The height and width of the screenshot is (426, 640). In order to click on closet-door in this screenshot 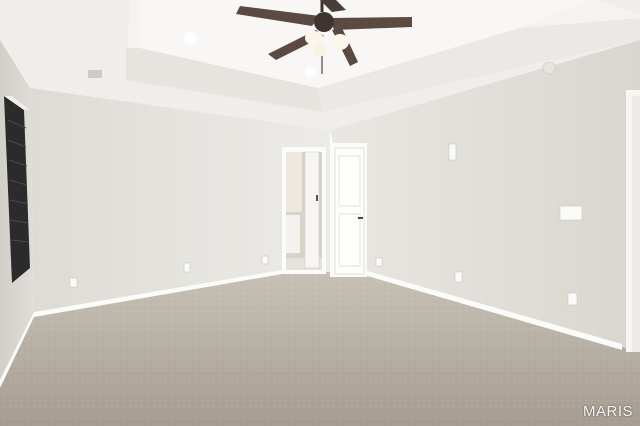, I will do `click(348, 210)`.